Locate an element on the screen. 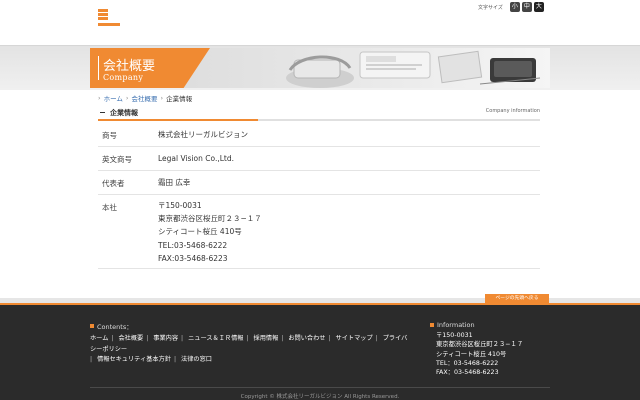 The height and width of the screenshot is (400, 640). info-value: 株式会社リーガルビジョン is located at coordinates (203, 134).